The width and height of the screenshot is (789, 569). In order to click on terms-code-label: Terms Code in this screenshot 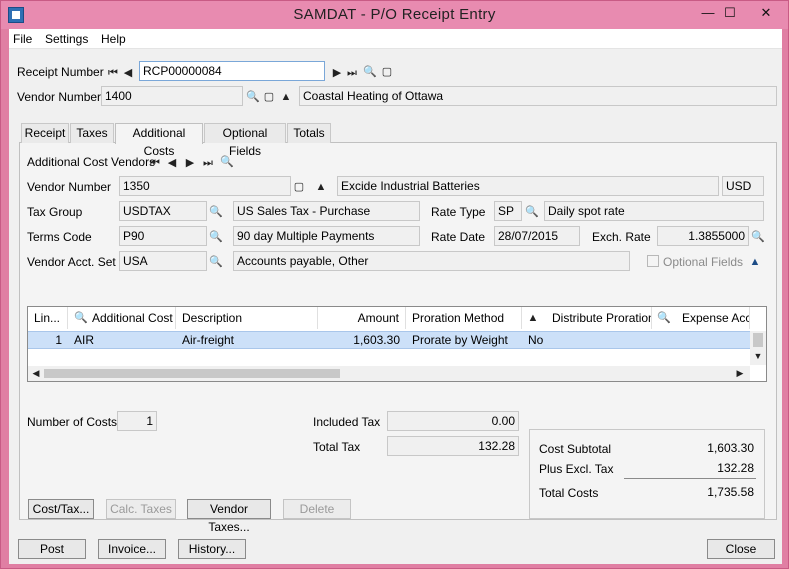, I will do `click(59, 237)`.